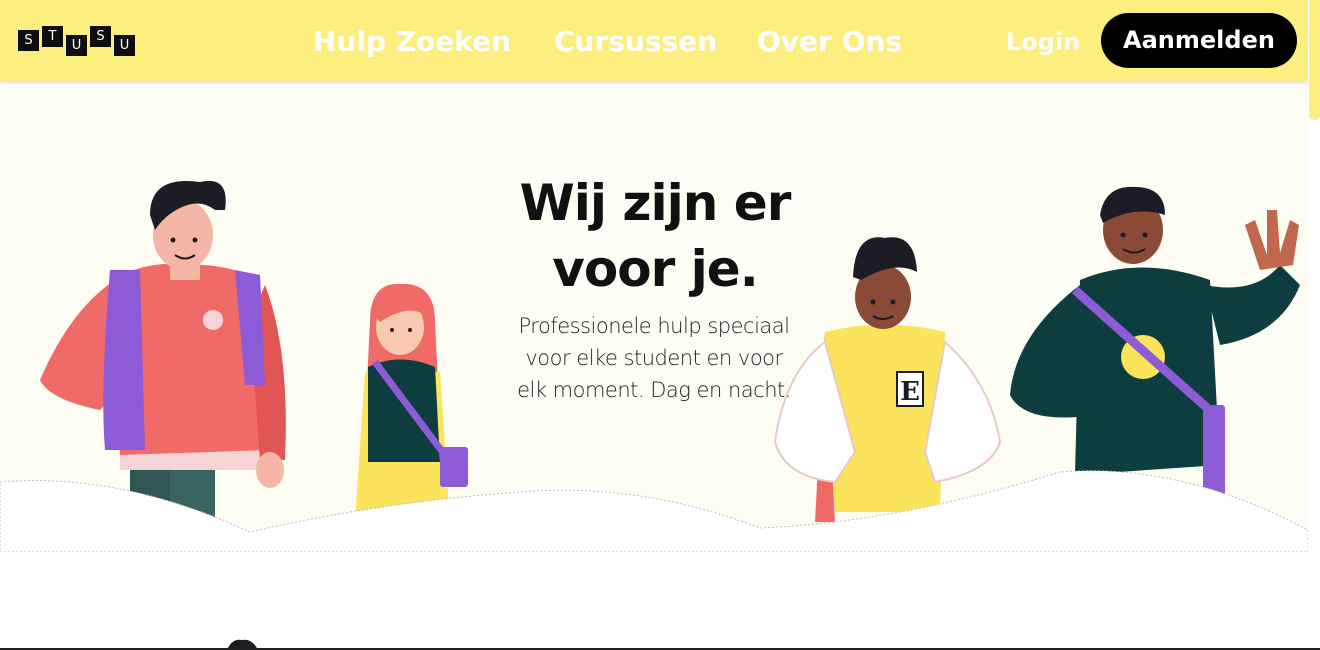 The width and height of the screenshot is (1320, 650). Describe the element at coordinates (1043, 42) in the screenshot. I see `login-link: Login` at that location.